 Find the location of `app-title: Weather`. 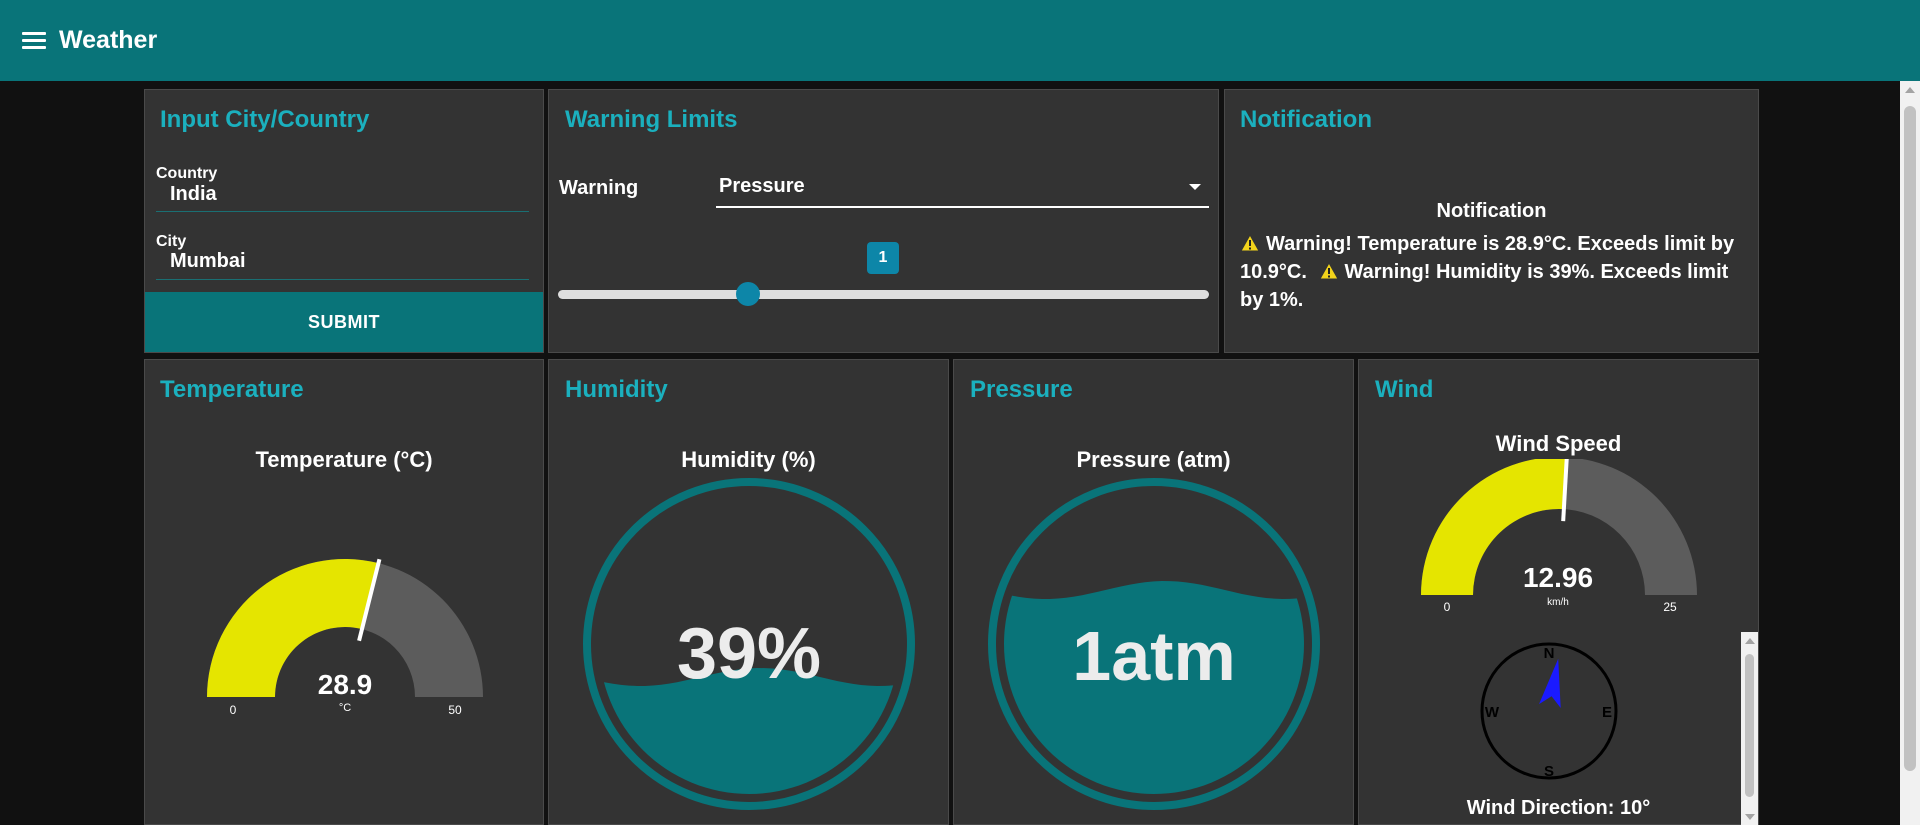

app-title: Weather is located at coordinates (108, 40).